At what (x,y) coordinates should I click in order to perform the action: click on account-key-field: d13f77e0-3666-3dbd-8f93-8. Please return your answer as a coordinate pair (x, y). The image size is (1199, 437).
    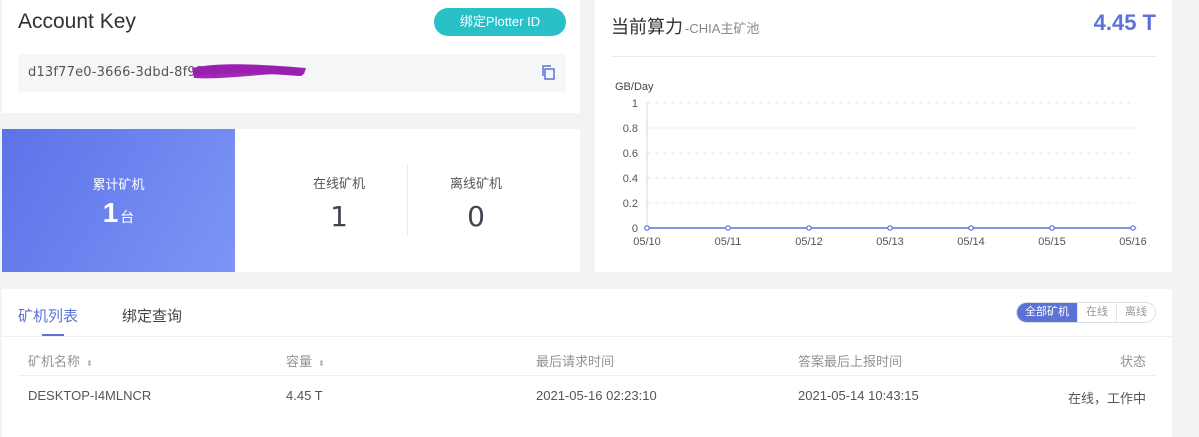
    Looking at the image, I should click on (292, 73).